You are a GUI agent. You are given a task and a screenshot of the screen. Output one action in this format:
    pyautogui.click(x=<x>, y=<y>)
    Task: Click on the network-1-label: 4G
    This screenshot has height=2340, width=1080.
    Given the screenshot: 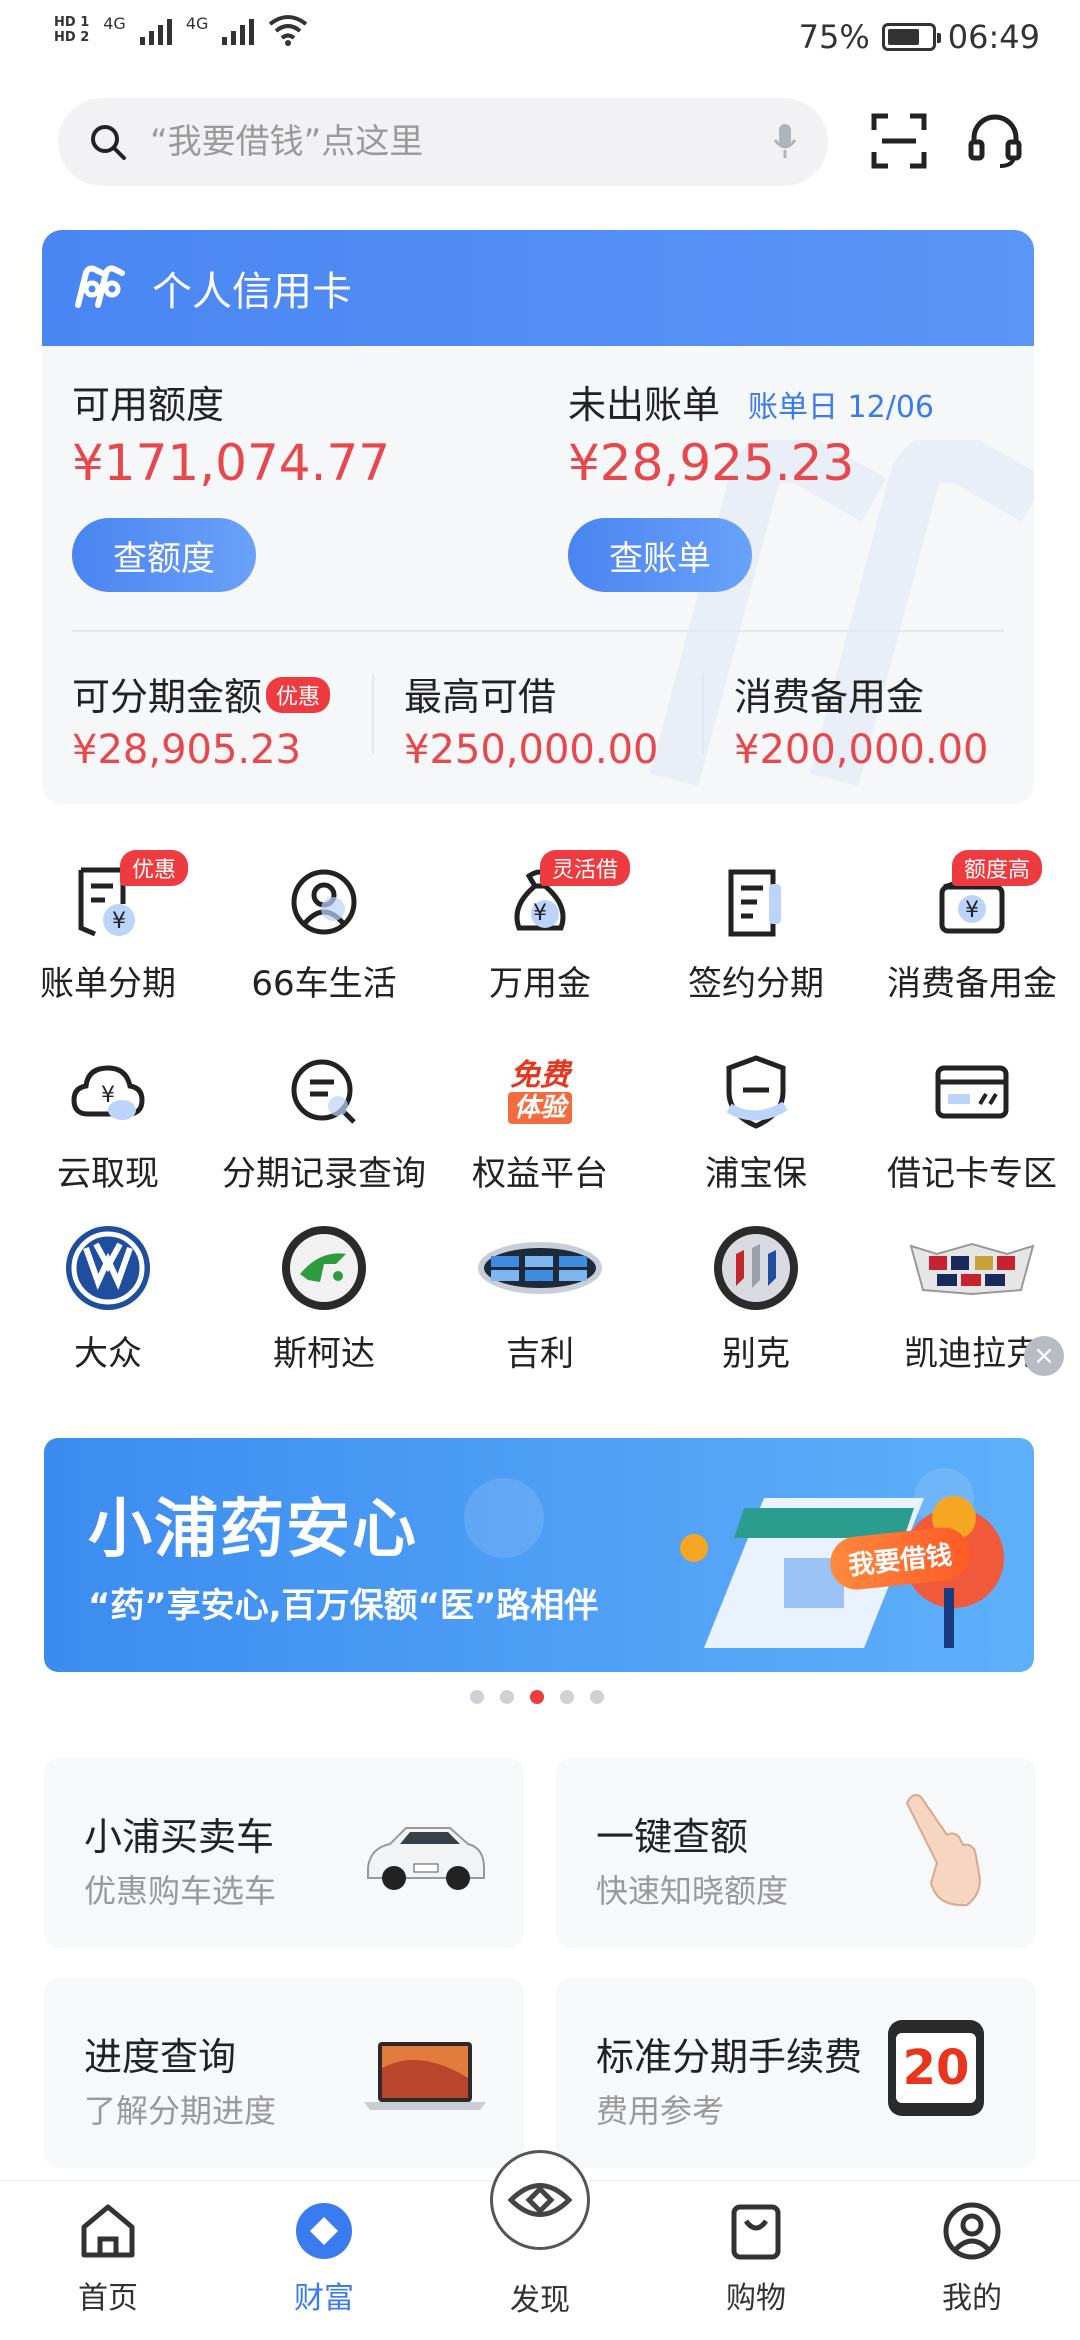 What is the action you would take?
    pyautogui.click(x=114, y=23)
    